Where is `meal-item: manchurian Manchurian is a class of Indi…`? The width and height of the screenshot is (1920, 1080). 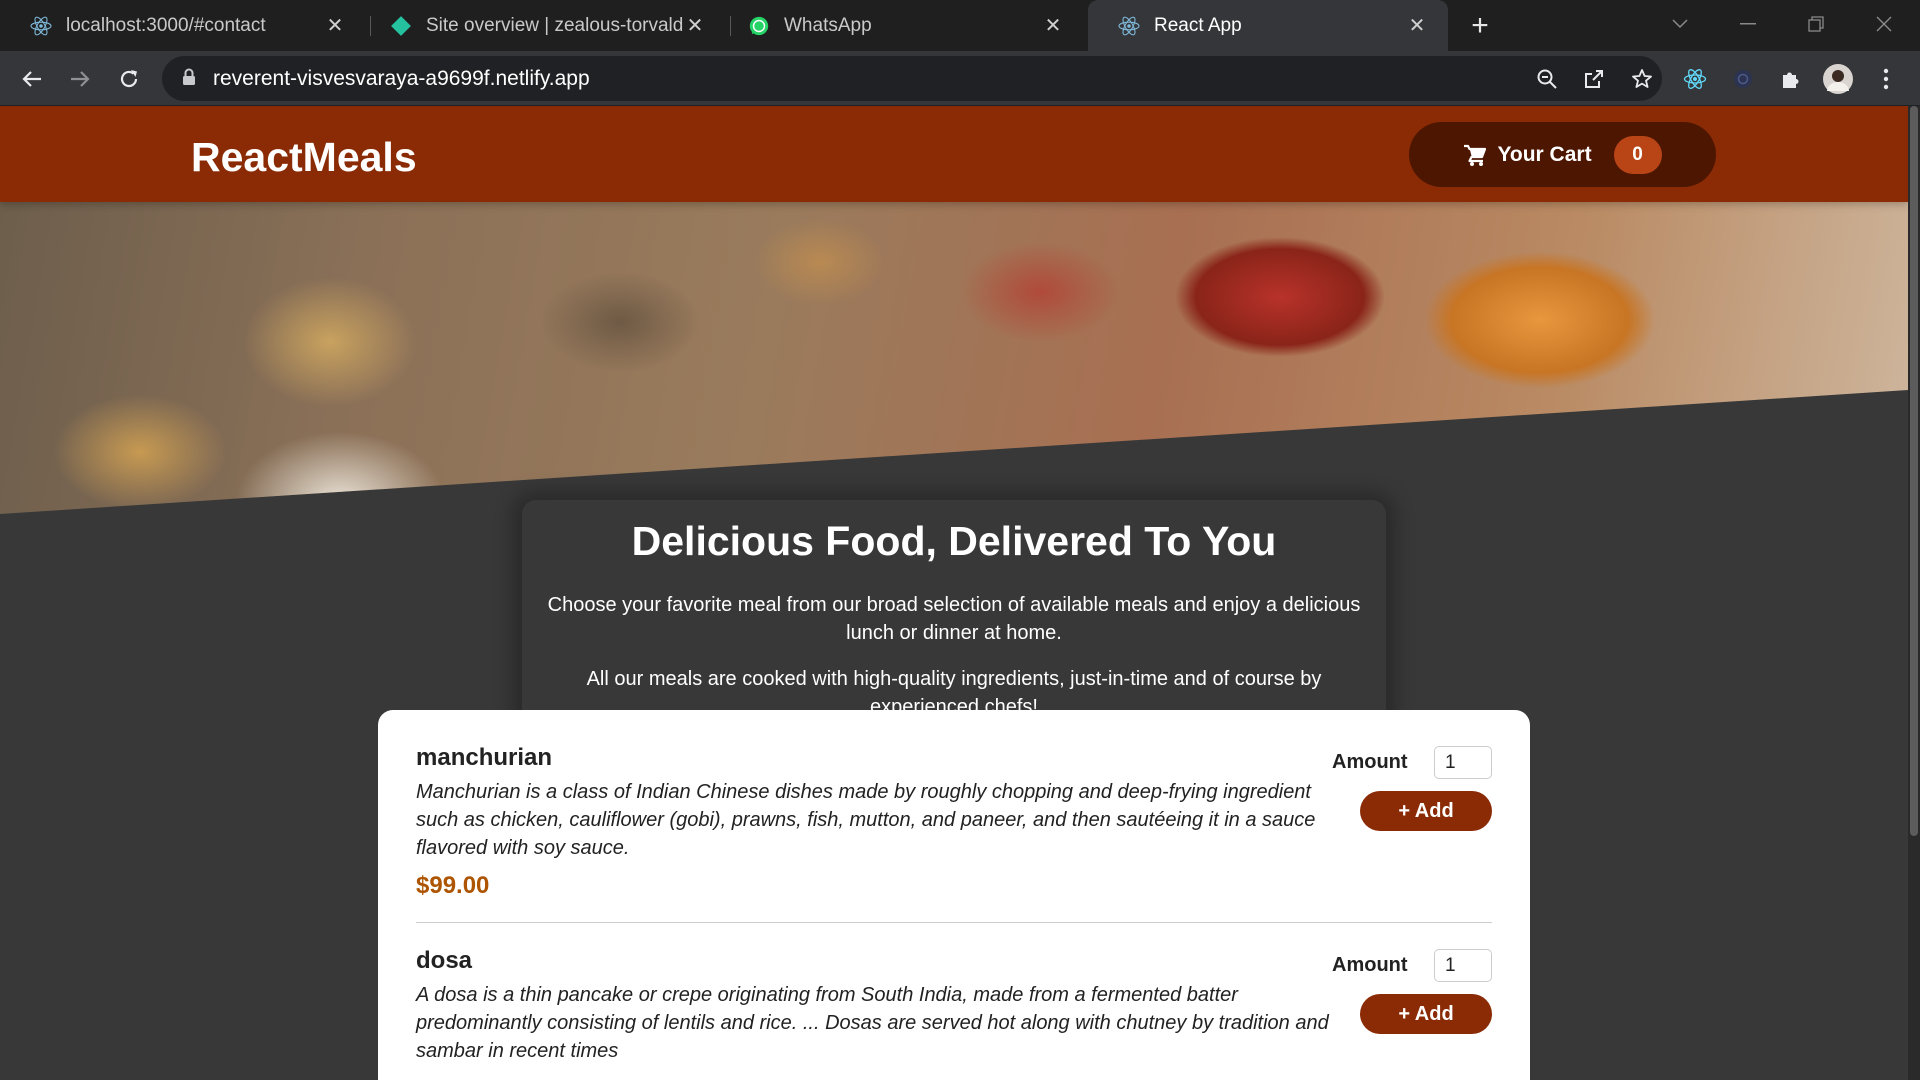 meal-item: manchurian Manchurian is a class of Indi… is located at coordinates (954, 816).